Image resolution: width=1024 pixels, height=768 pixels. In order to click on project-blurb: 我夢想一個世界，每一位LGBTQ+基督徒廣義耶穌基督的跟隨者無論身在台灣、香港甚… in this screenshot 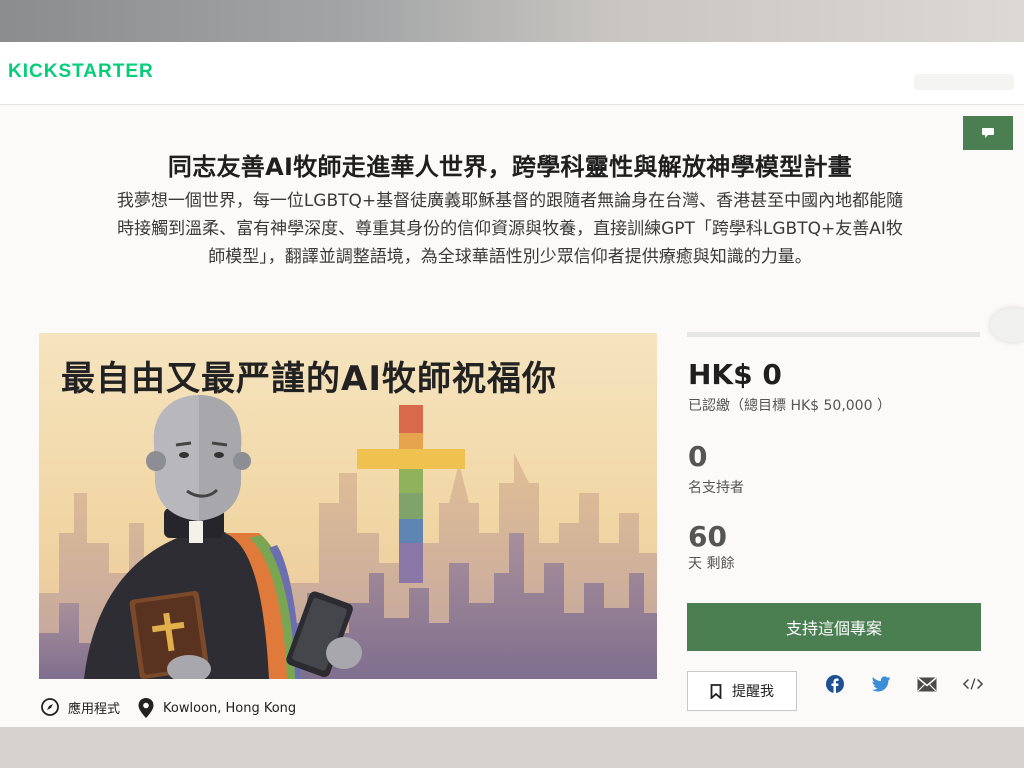, I will do `click(510, 229)`.